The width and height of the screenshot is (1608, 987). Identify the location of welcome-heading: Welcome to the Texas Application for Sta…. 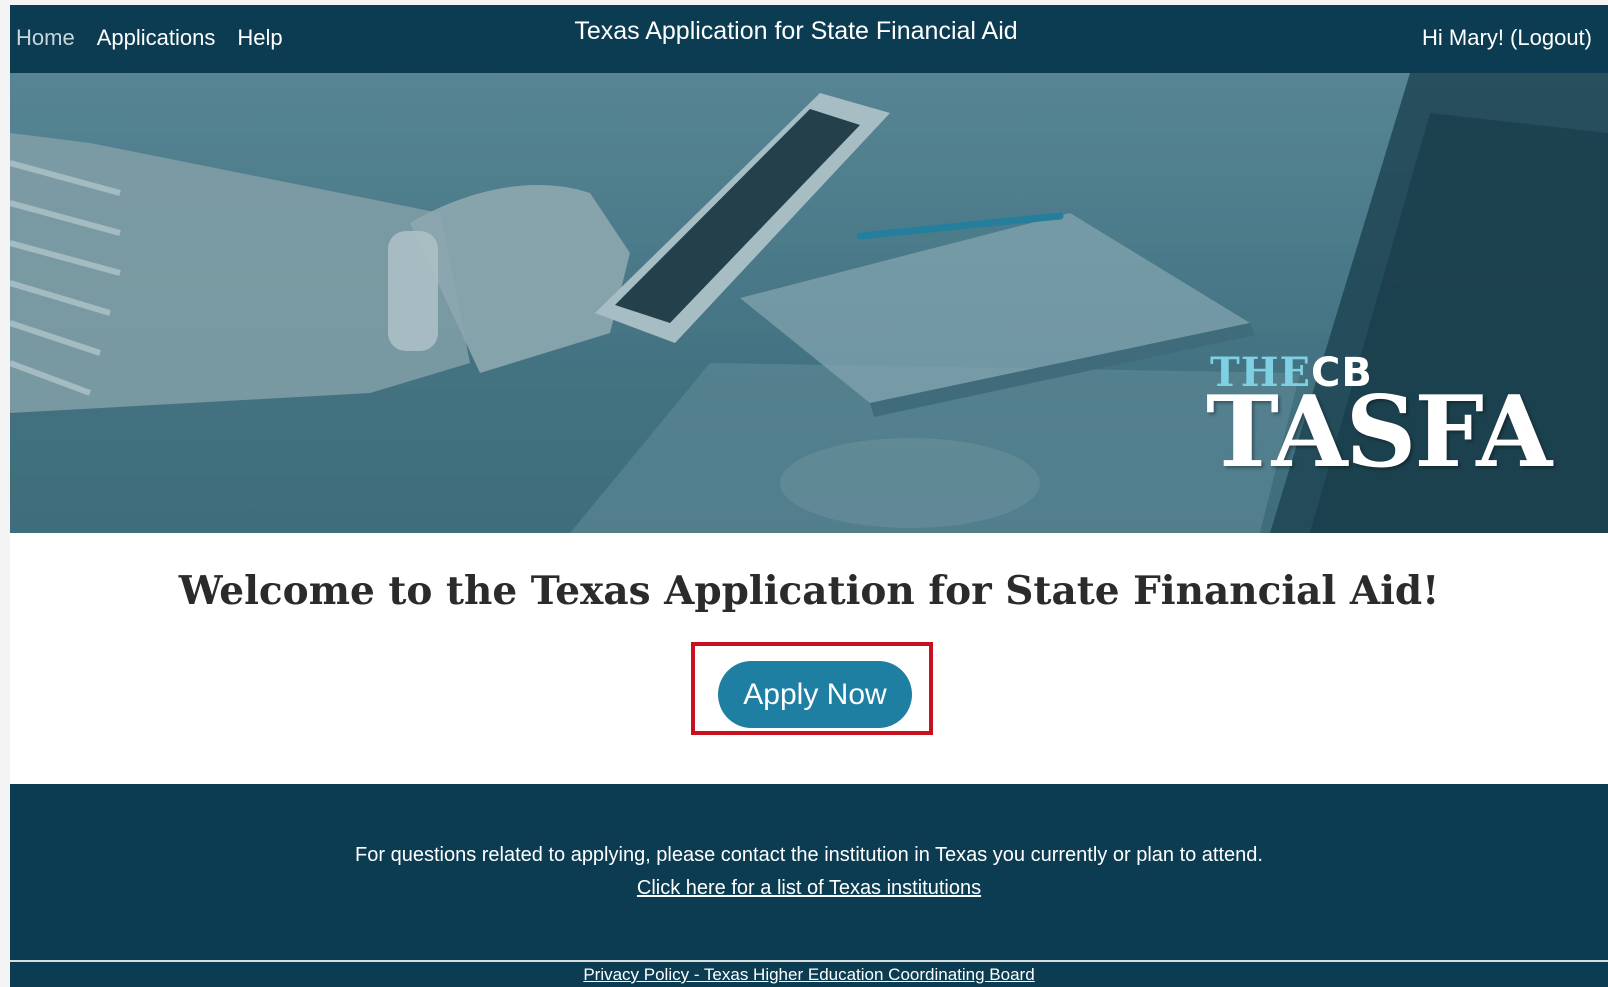
(809, 591).